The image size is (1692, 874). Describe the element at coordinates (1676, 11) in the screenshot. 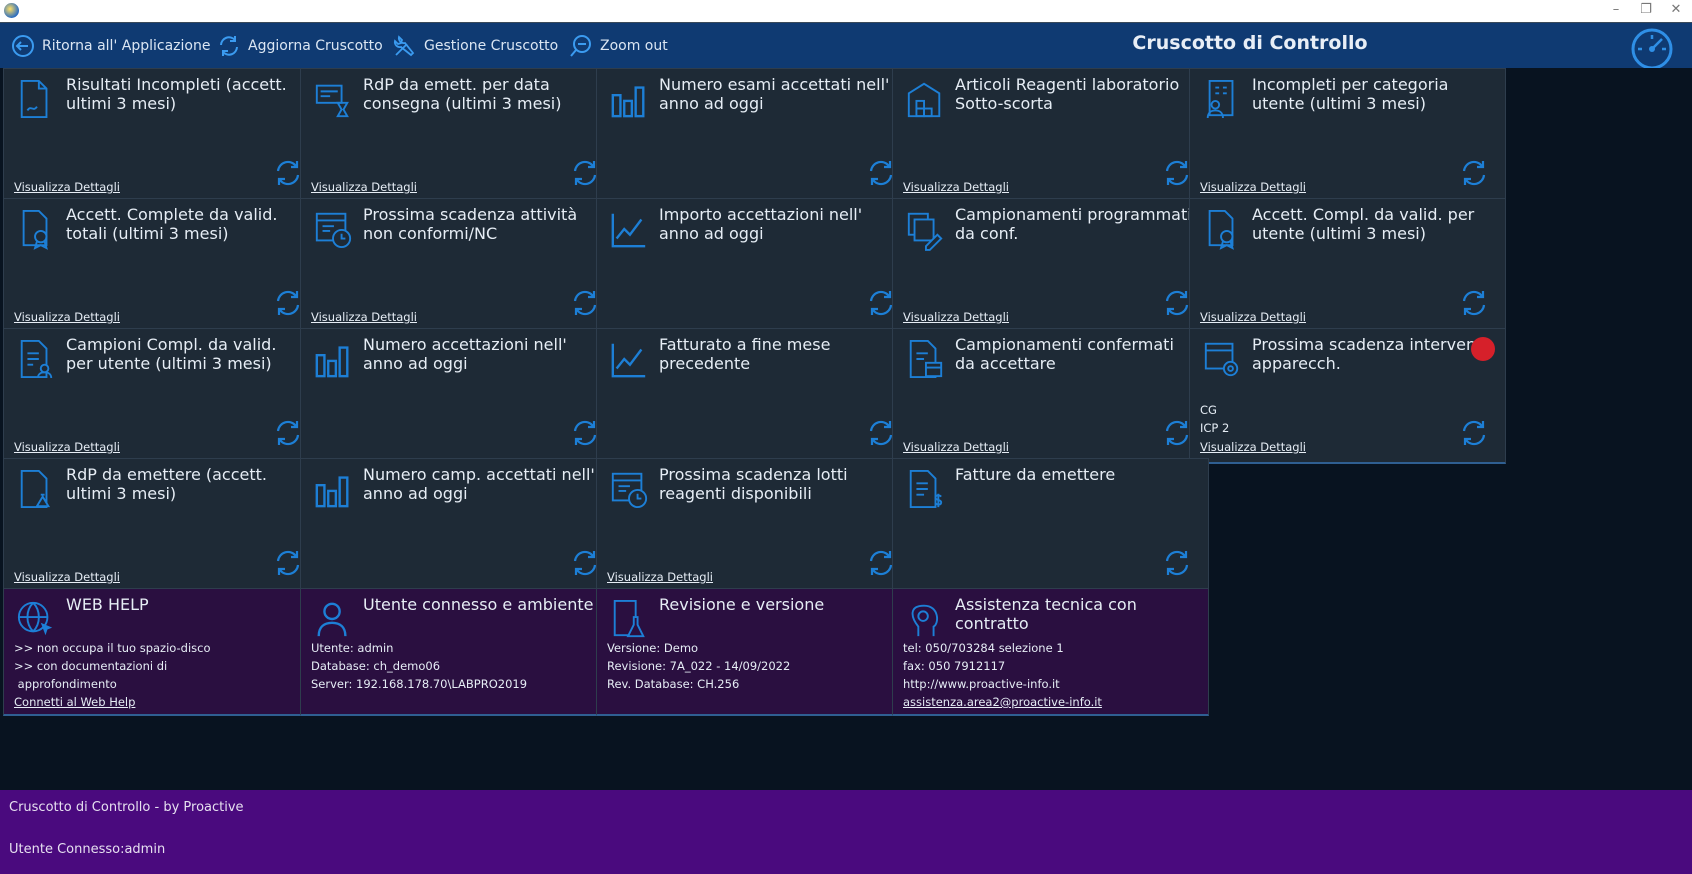

I see `close-icon: ✕` at that location.